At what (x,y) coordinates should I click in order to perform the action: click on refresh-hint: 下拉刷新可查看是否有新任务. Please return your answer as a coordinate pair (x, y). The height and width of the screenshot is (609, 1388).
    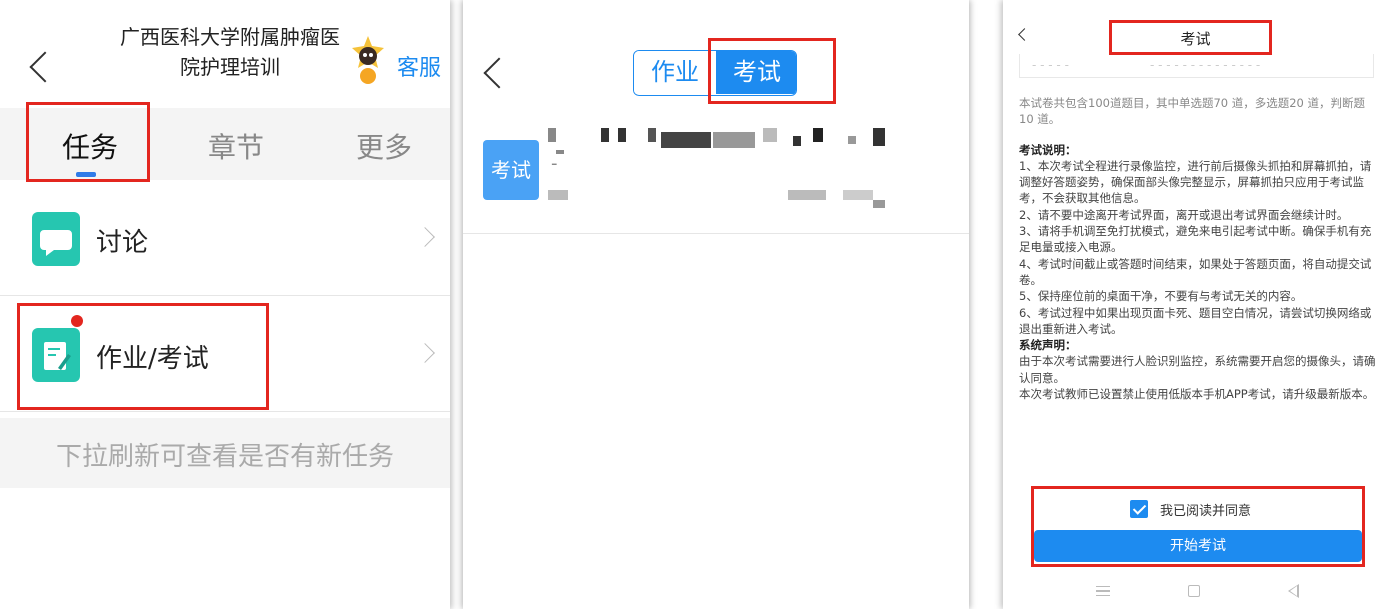
    Looking at the image, I should click on (224, 457).